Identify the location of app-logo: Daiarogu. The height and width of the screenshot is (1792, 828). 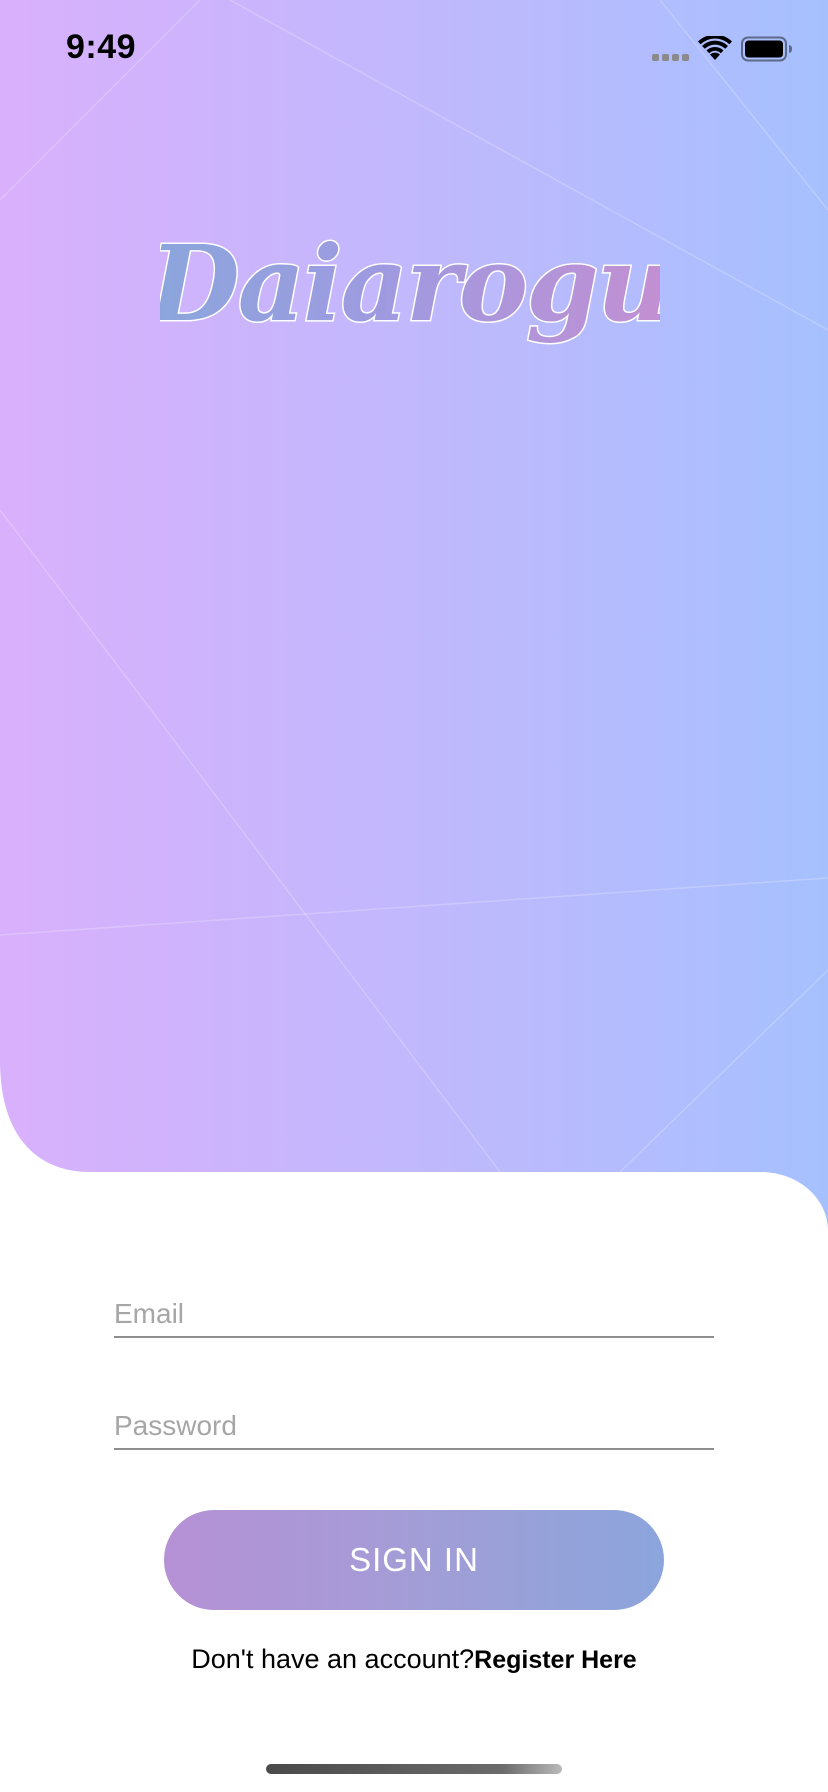
(410, 284).